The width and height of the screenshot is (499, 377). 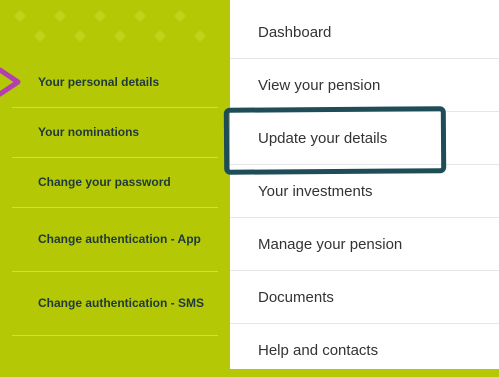 What do you see at coordinates (121, 303) in the screenshot?
I see `account-menu-item-label: Change authentication - SMS` at bounding box center [121, 303].